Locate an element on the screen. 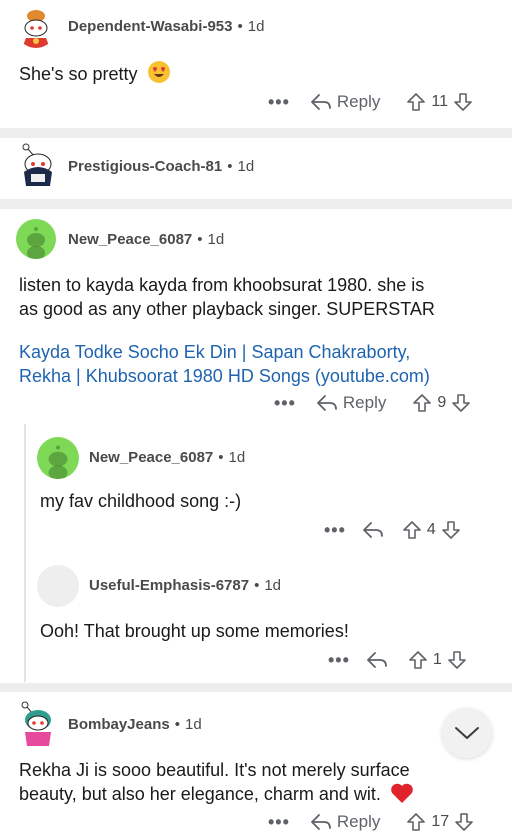 The image size is (512, 836). vote-count: 11 is located at coordinates (439, 101).